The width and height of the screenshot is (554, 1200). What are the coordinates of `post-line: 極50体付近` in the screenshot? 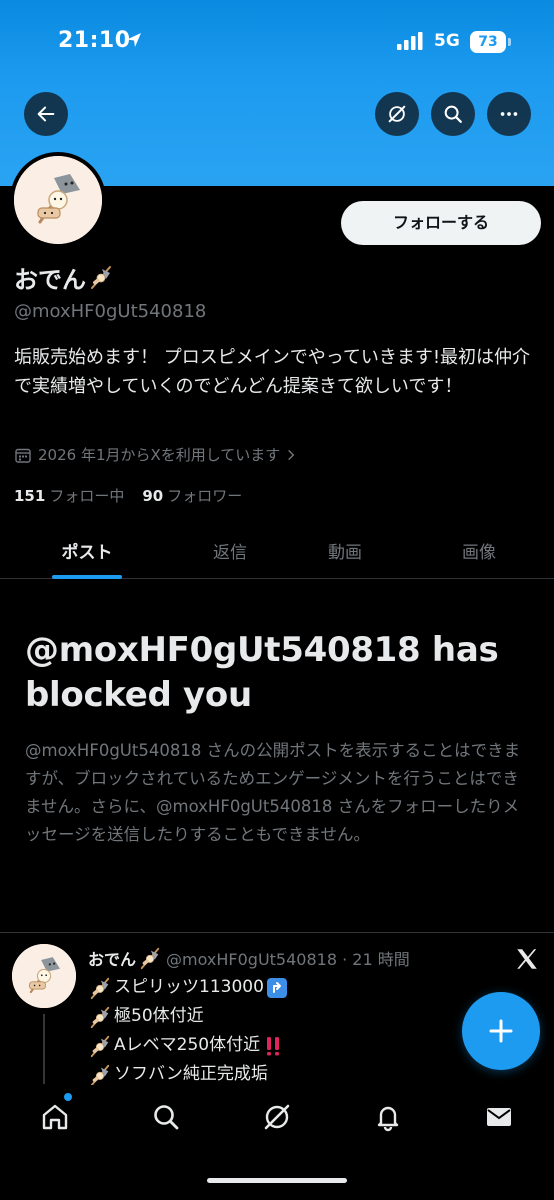 It's located at (188, 1016).